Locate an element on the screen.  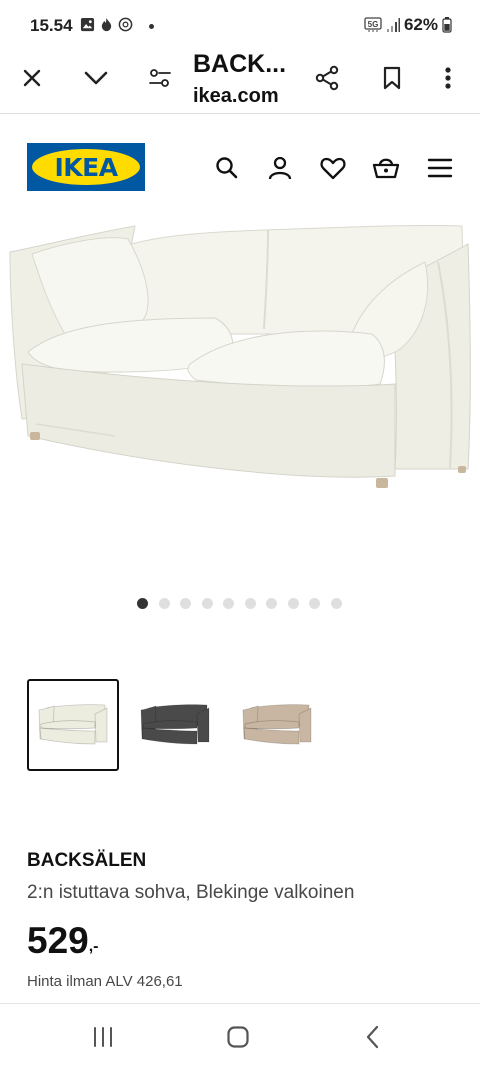
fire-icon is located at coordinates (106, 24).